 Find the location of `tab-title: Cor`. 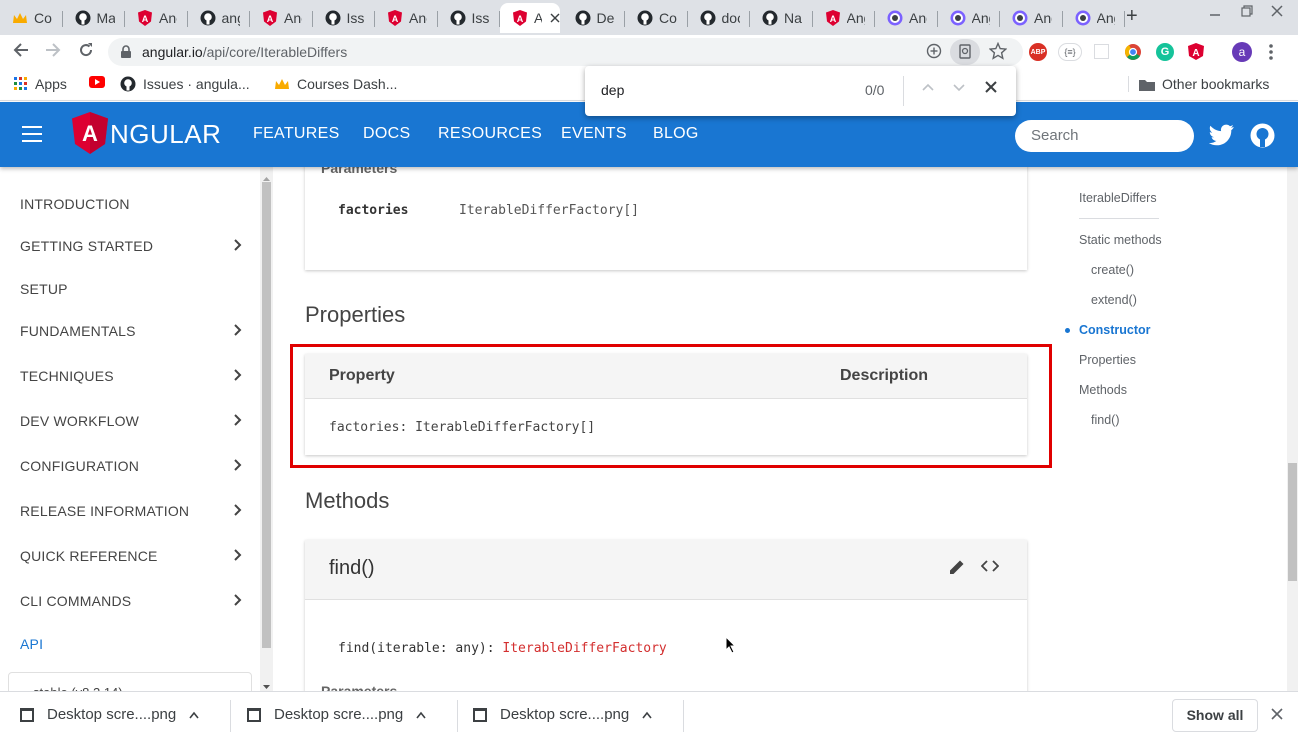

tab-title: Cor is located at coordinates (668, 18).